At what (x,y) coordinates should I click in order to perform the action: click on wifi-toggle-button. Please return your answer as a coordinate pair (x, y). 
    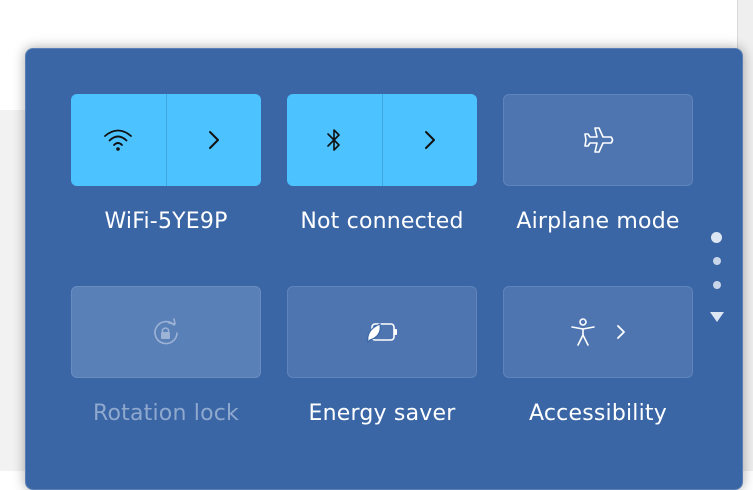
    Looking at the image, I should click on (119, 140).